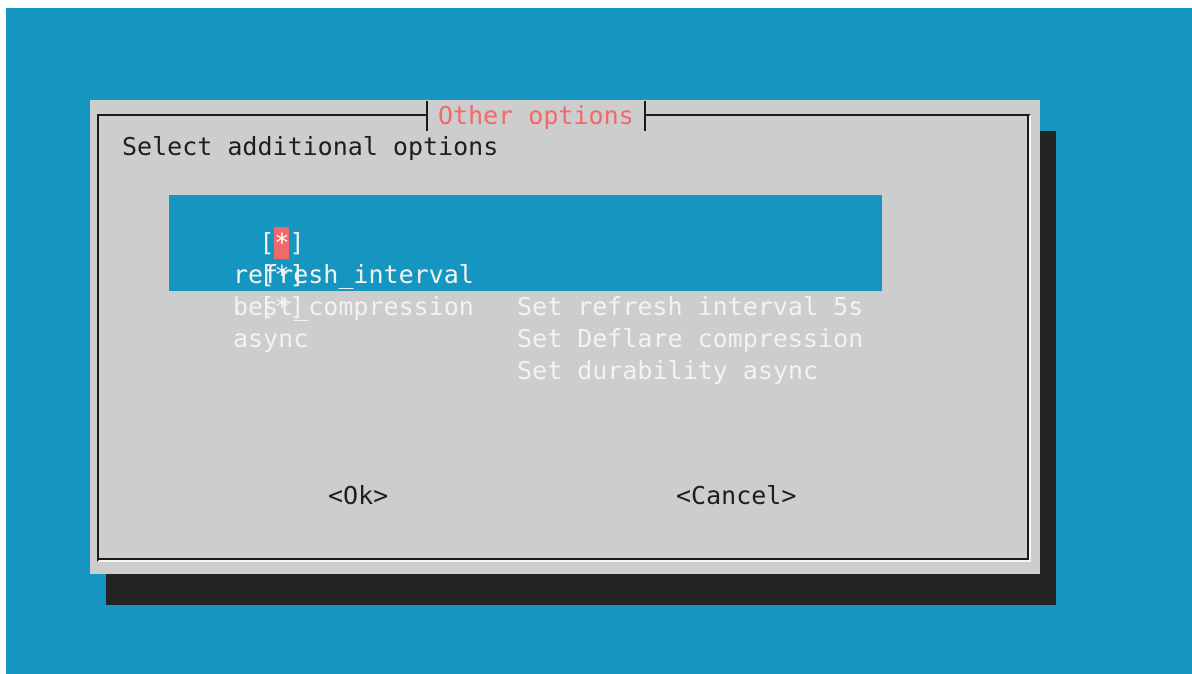 The width and height of the screenshot is (1192, 674). I want to click on cancel-button: <Cancel>, so click(736, 496).